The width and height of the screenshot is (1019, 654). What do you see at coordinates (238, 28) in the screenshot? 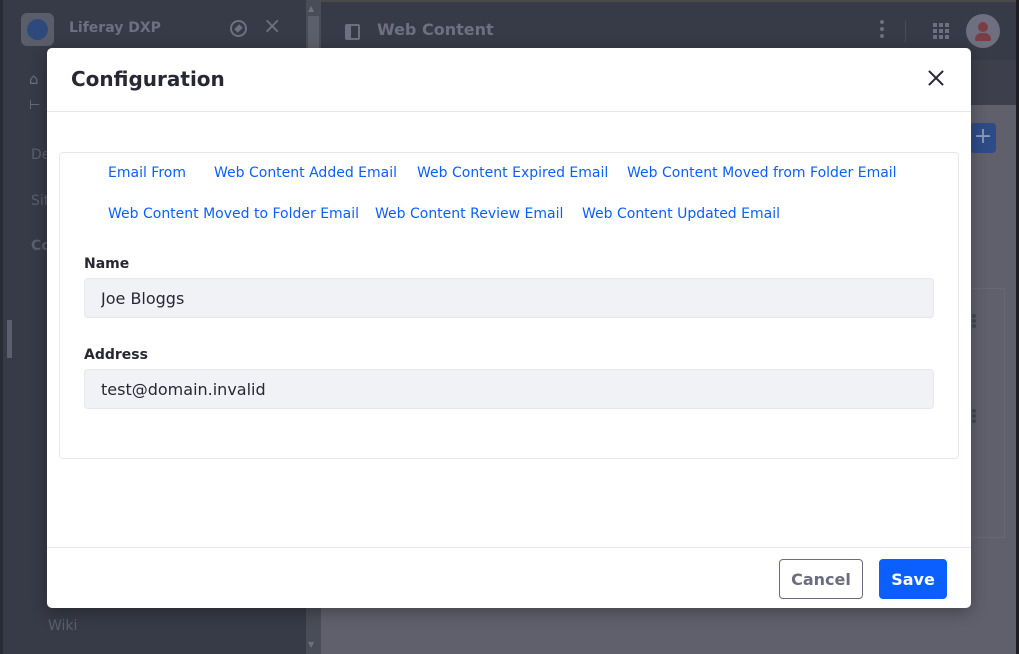
I see `compass-icon` at bounding box center [238, 28].